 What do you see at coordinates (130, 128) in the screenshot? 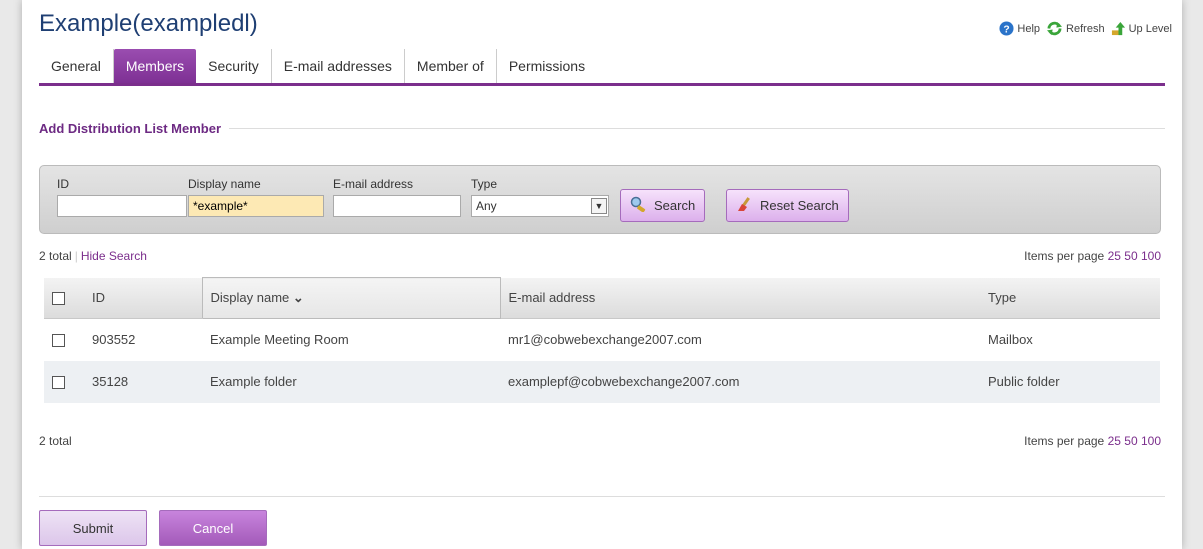
I see `section-title-text: Add Distribution List Member` at bounding box center [130, 128].